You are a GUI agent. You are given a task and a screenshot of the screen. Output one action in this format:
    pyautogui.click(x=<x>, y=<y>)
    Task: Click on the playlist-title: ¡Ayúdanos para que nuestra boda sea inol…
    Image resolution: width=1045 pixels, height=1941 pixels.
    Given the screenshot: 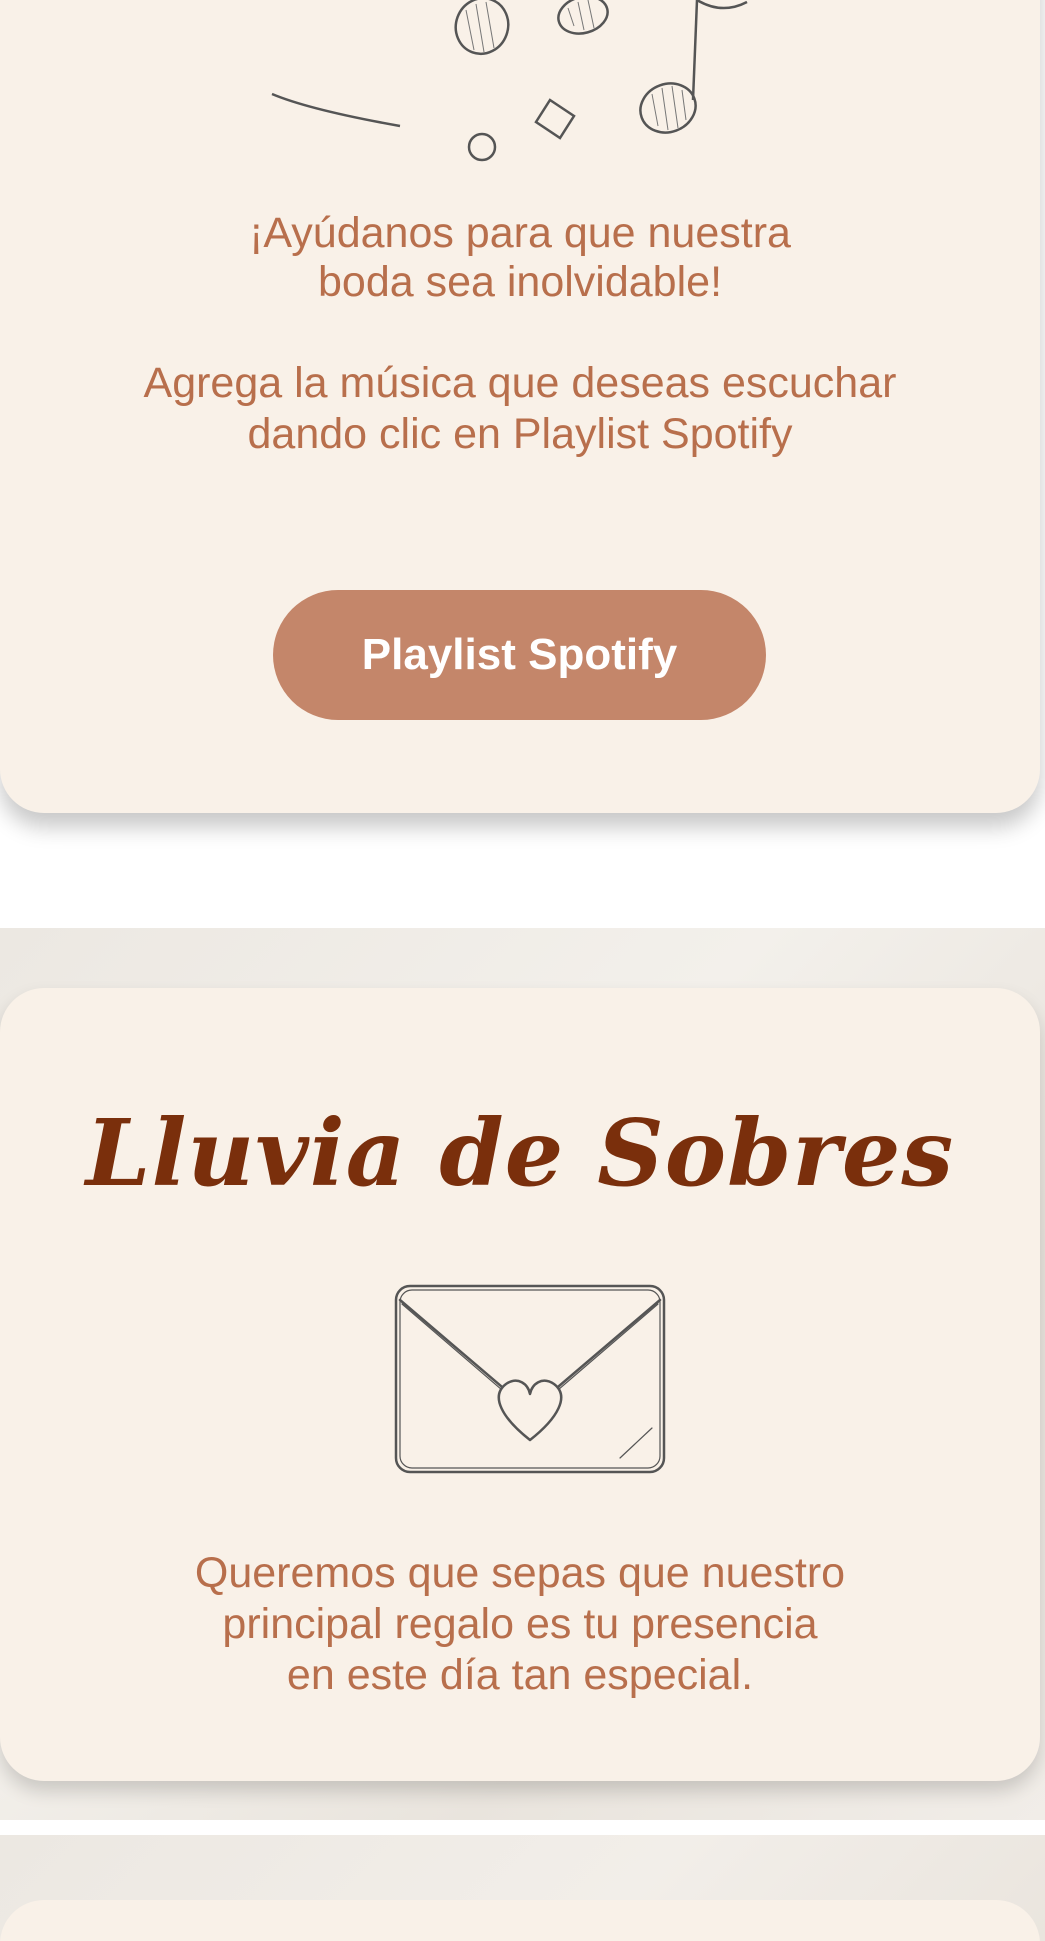 What is the action you would take?
    pyautogui.click(x=520, y=257)
    